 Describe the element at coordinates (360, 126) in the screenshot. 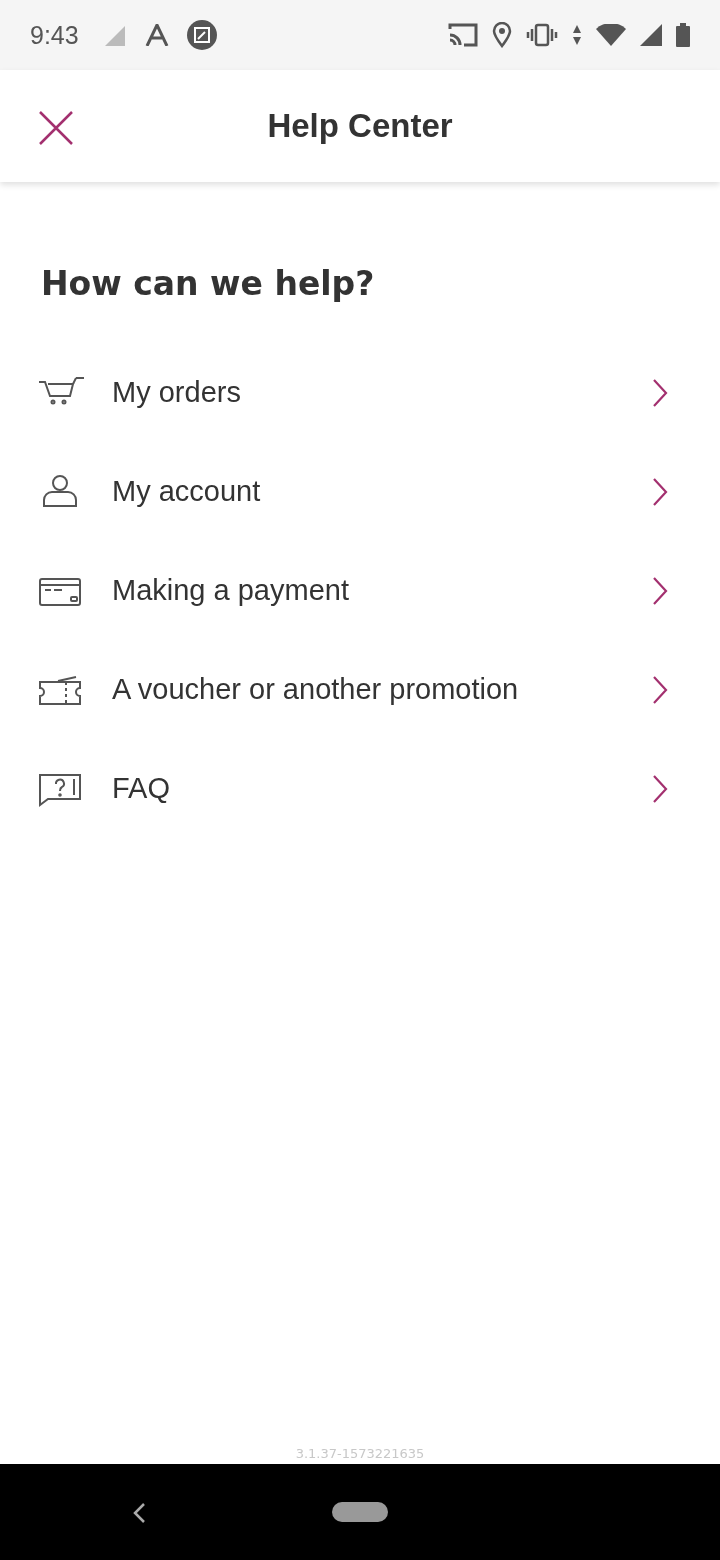

I see `screen-title: Help Center` at that location.